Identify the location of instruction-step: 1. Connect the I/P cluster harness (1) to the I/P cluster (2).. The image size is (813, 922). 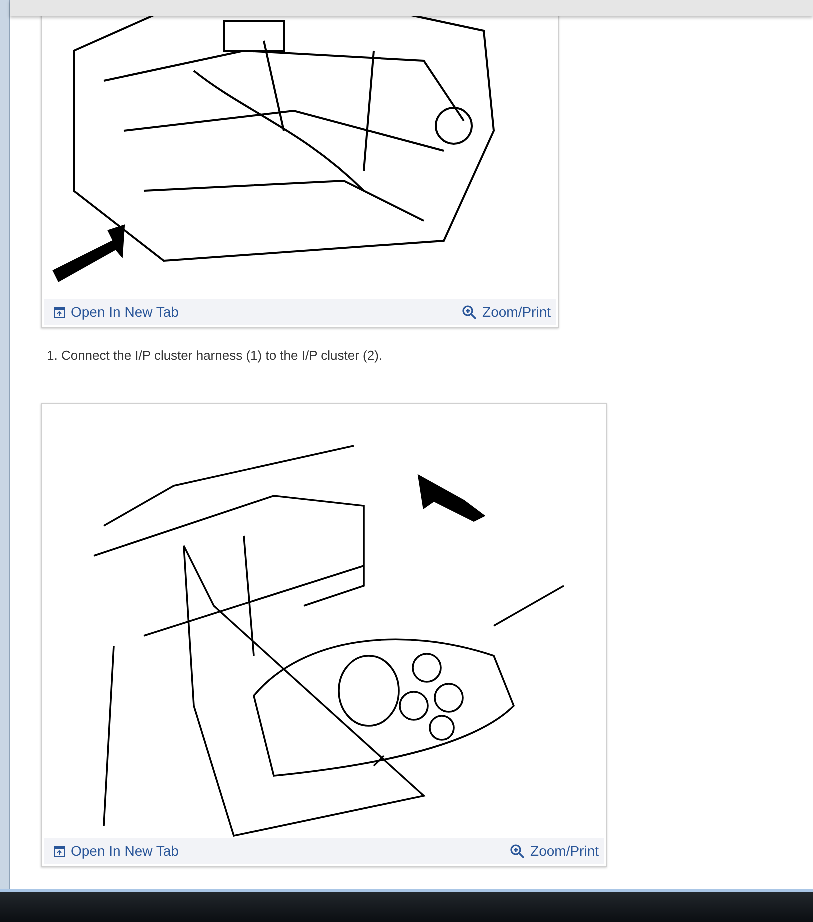
(430, 355).